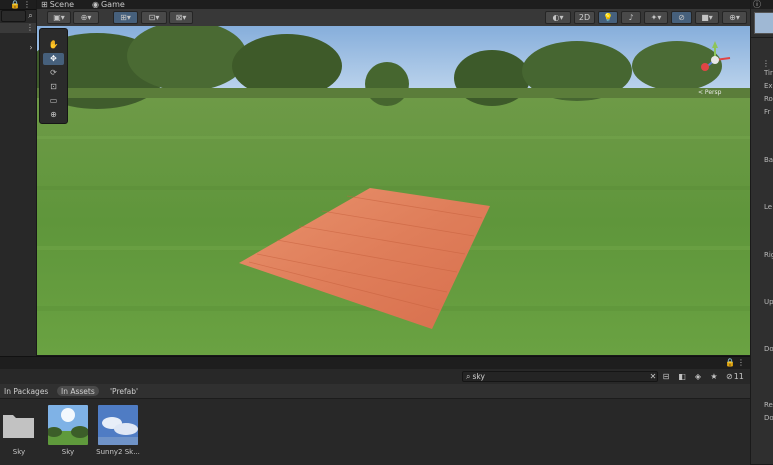  I want to click on asset-skybox-sky, so click(68, 425).